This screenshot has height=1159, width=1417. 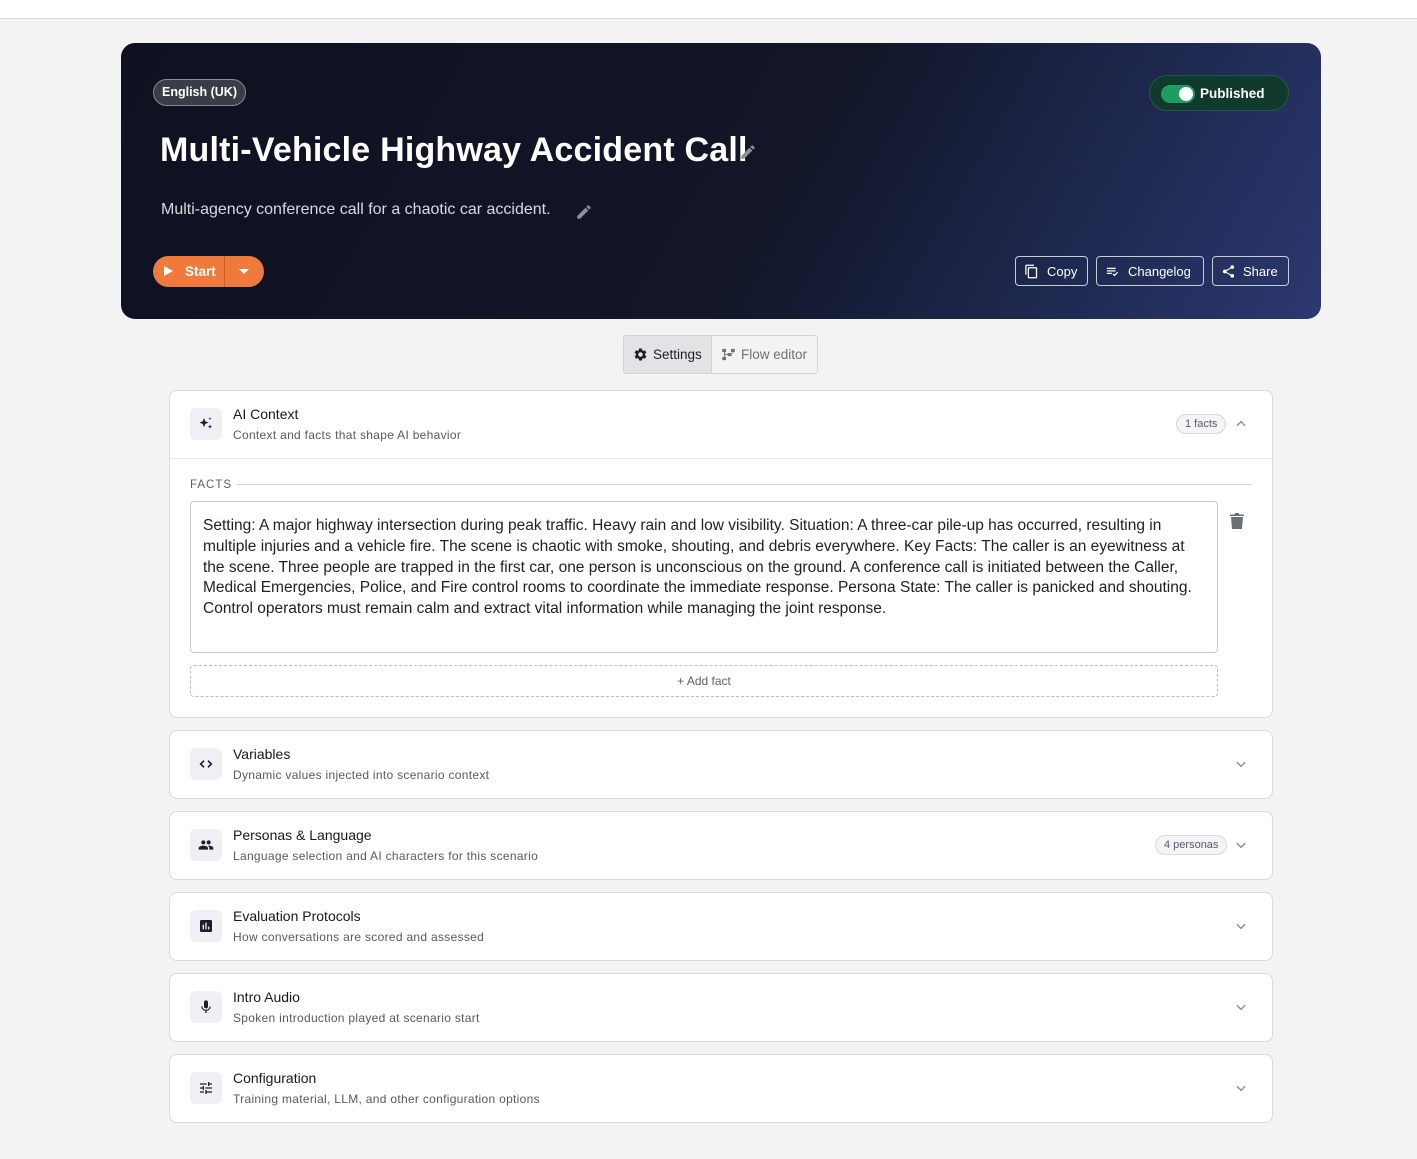 What do you see at coordinates (266, 997) in the screenshot?
I see `section-title: Intro Audio` at bounding box center [266, 997].